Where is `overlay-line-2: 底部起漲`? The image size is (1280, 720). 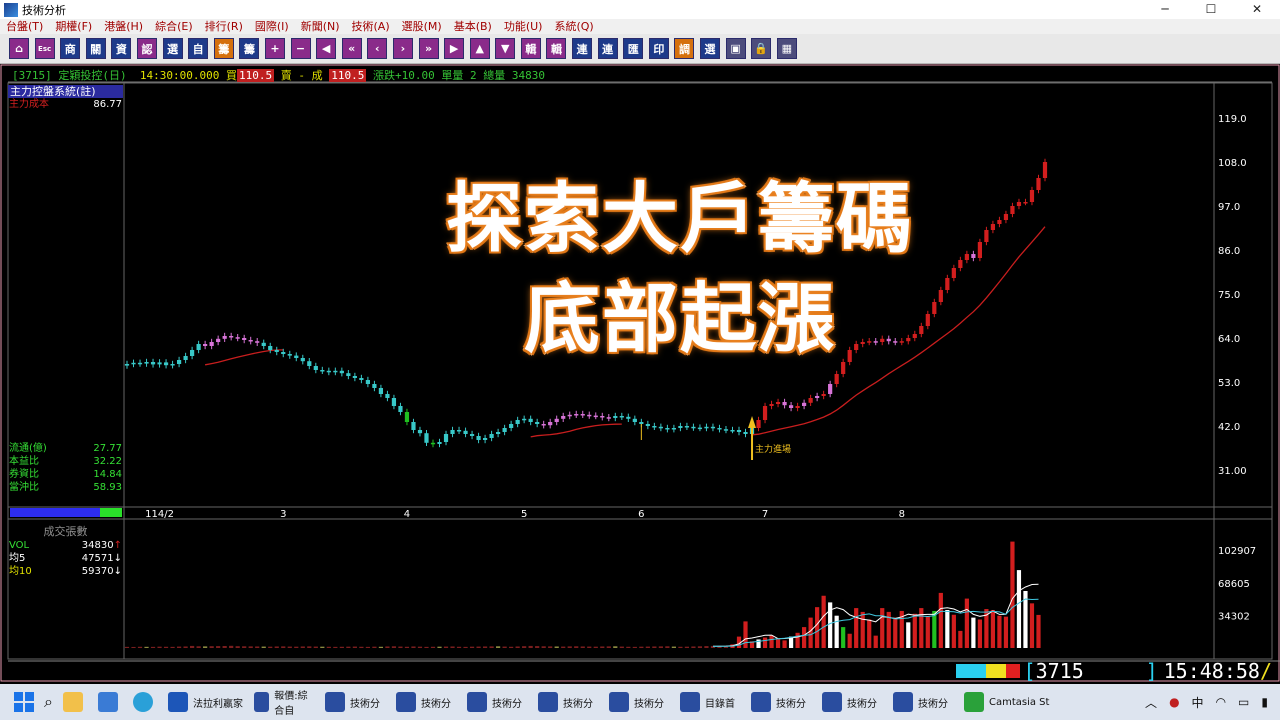
overlay-line-2: 底部起漲 is located at coordinates (679, 319).